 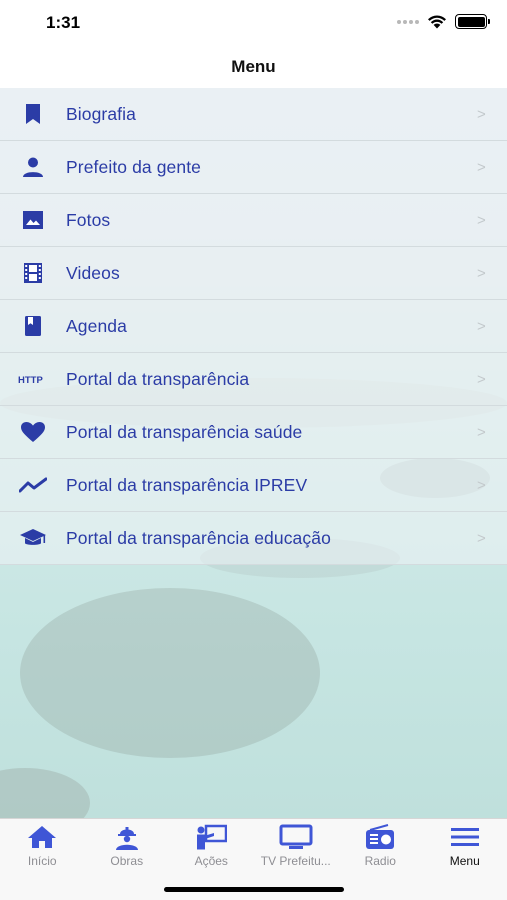 I want to click on menu-item-portal-transparencia-saude: Portal da transparência saúde >, so click(x=253, y=432).